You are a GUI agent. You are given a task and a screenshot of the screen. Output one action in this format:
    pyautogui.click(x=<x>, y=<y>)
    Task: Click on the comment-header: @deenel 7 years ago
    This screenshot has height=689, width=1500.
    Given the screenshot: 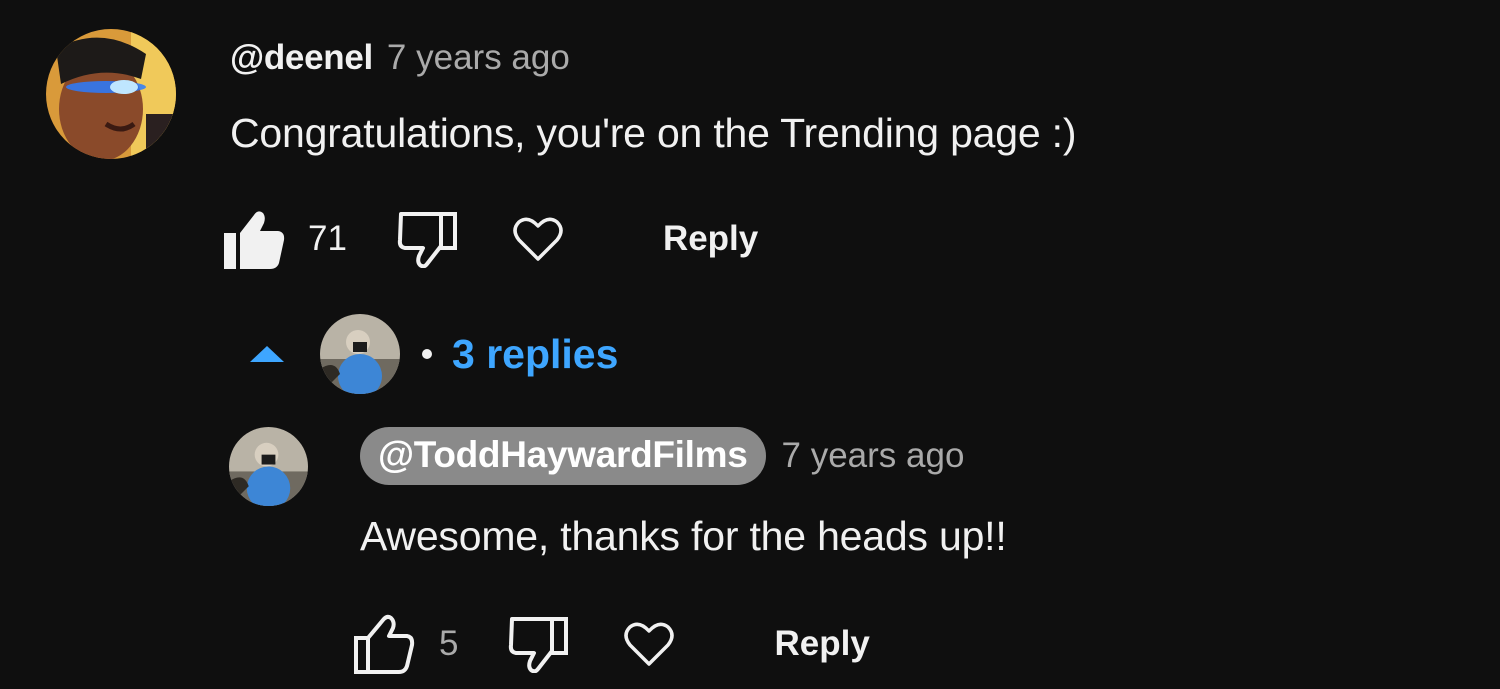 What is the action you would take?
    pyautogui.click(x=400, y=58)
    